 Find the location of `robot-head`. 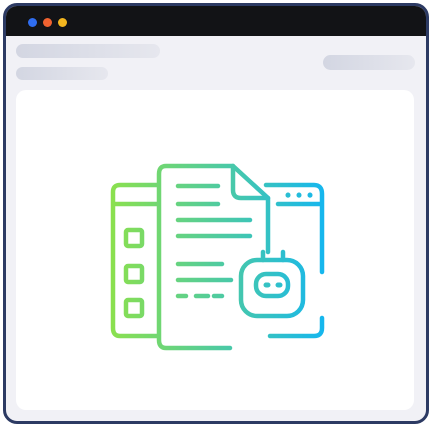

robot-head is located at coordinates (272, 288).